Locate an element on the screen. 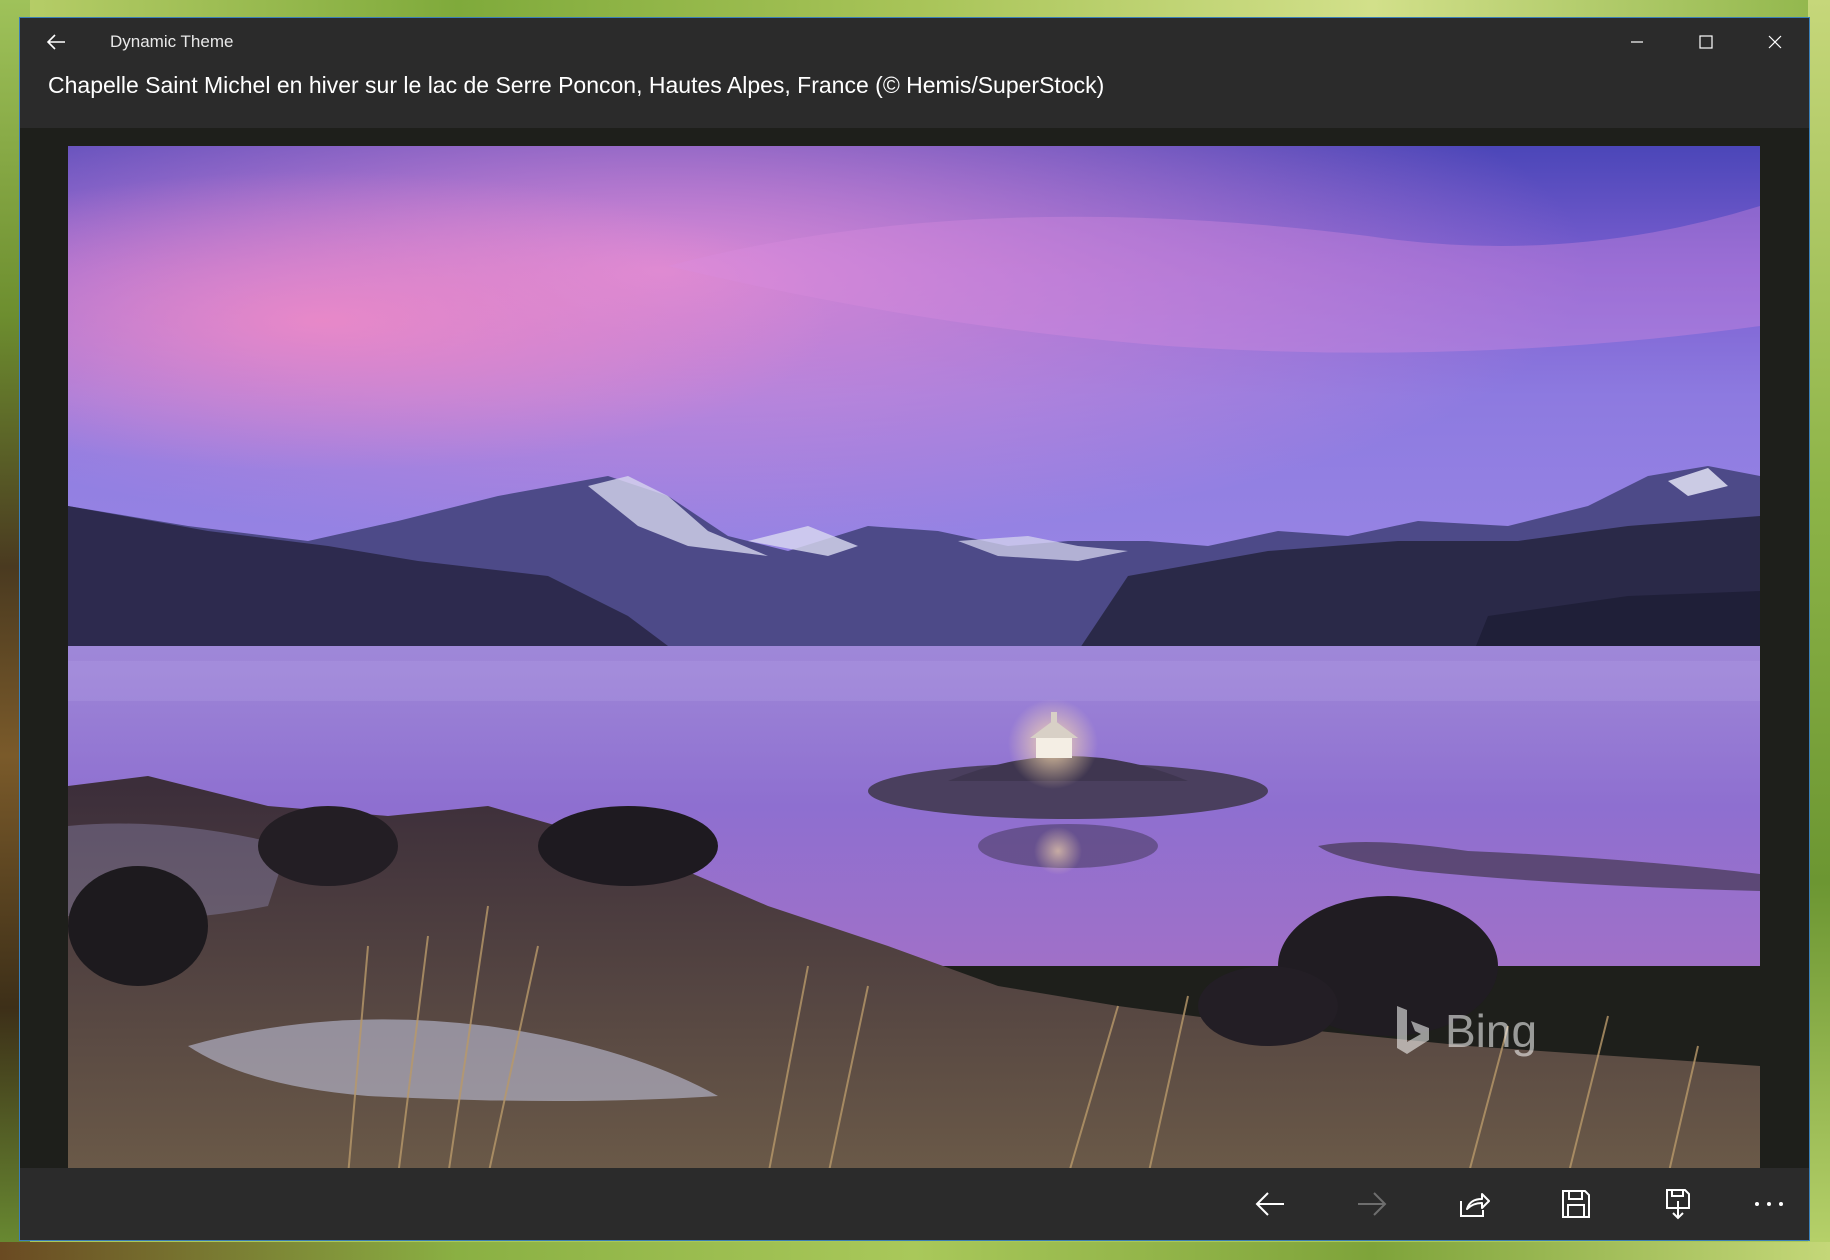 The height and width of the screenshot is (1260, 1830). back-arrow-icon is located at coordinates (55, 42).